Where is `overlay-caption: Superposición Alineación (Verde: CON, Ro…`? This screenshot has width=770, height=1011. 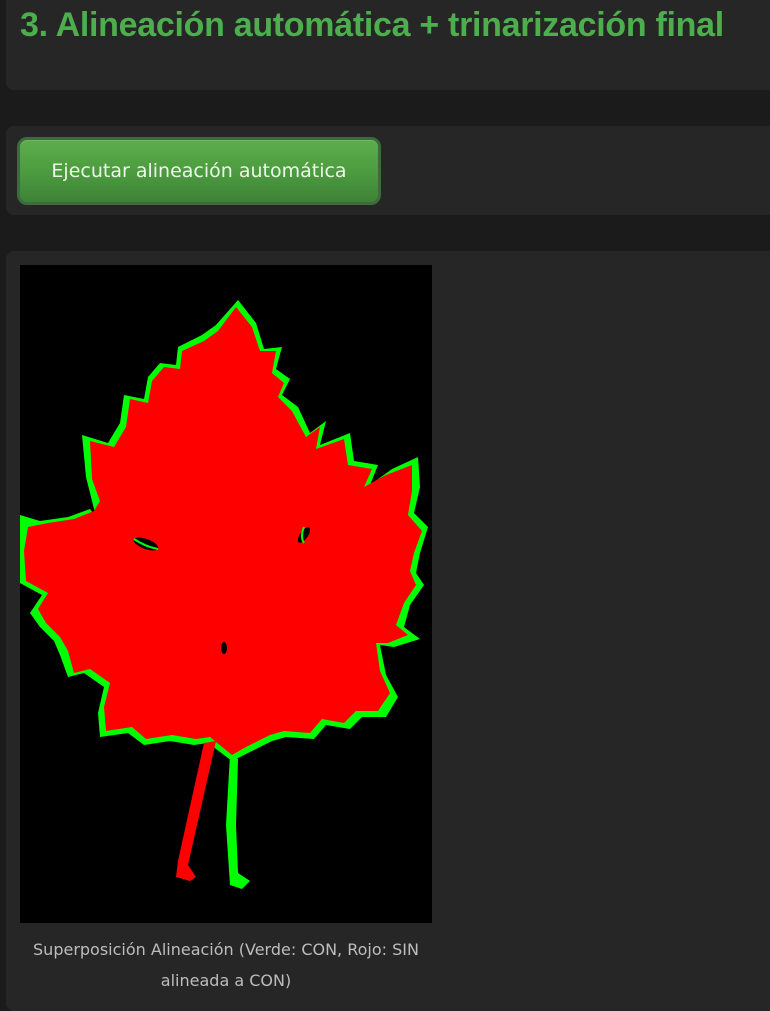 overlay-caption: Superposición Alineación (Verde: CON, Ro… is located at coordinates (226, 965).